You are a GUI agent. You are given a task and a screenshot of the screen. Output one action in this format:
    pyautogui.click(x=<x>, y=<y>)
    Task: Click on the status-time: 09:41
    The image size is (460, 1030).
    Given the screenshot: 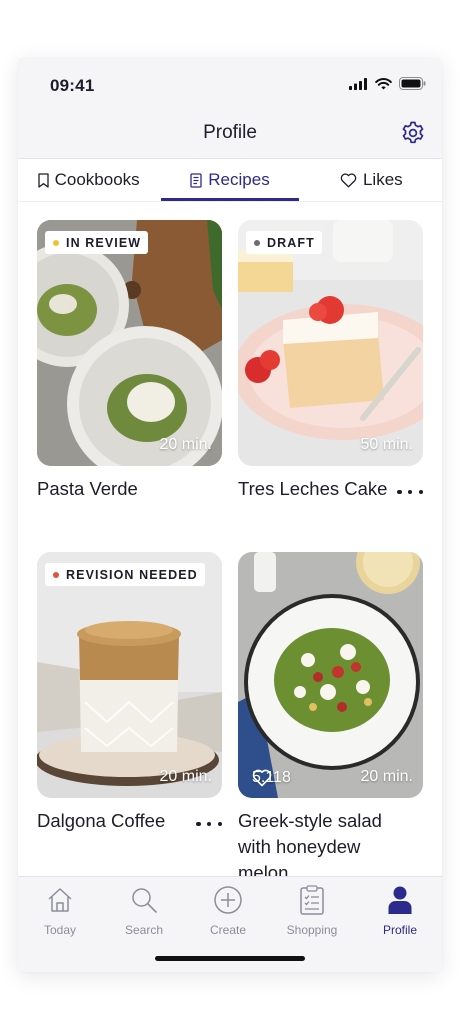 What is the action you would take?
    pyautogui.click(x=72, y=85)
    